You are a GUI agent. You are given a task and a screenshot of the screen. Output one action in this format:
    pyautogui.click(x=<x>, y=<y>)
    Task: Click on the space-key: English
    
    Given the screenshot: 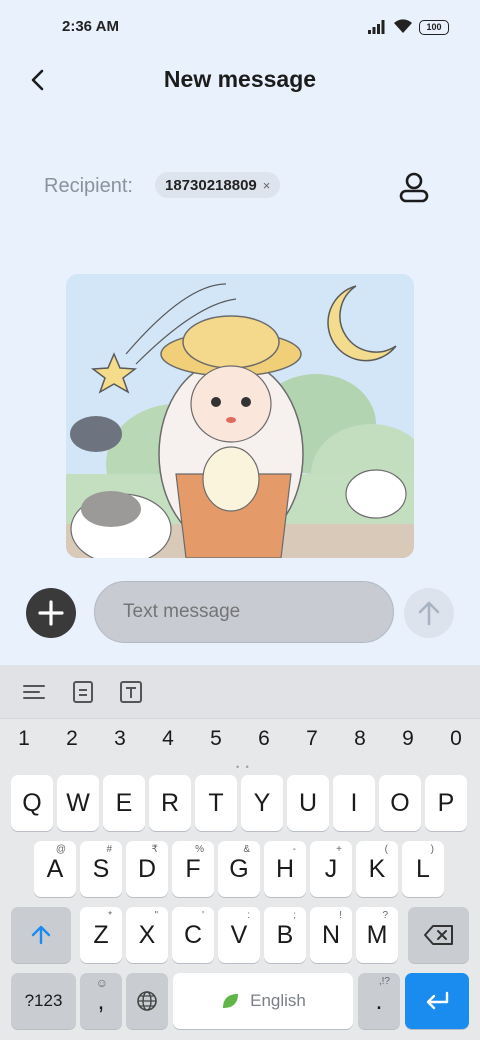 What is the action you would take?
    pyautogui.click(x=263, y=1001)
    